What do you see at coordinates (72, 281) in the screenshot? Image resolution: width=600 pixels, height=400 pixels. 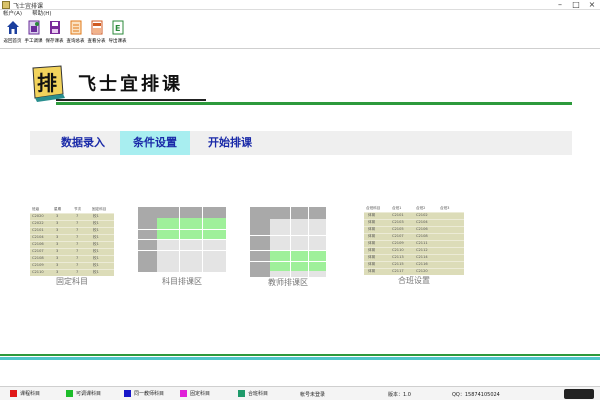 I see `card-caption: 固定科目` at bounding box center [72, 281].